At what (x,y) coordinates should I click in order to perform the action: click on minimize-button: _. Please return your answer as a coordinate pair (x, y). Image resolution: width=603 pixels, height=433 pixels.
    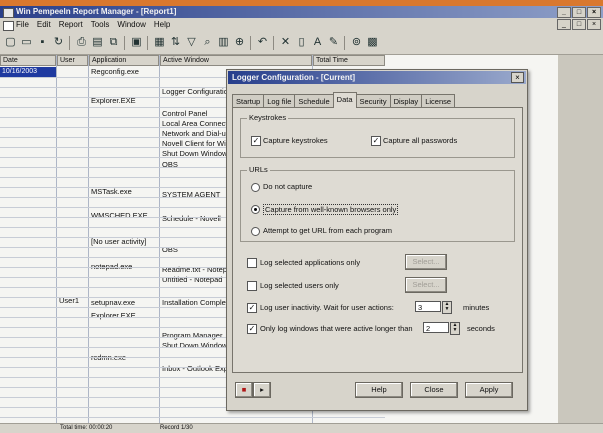
    Looking at the image, I should click on (564, 12).